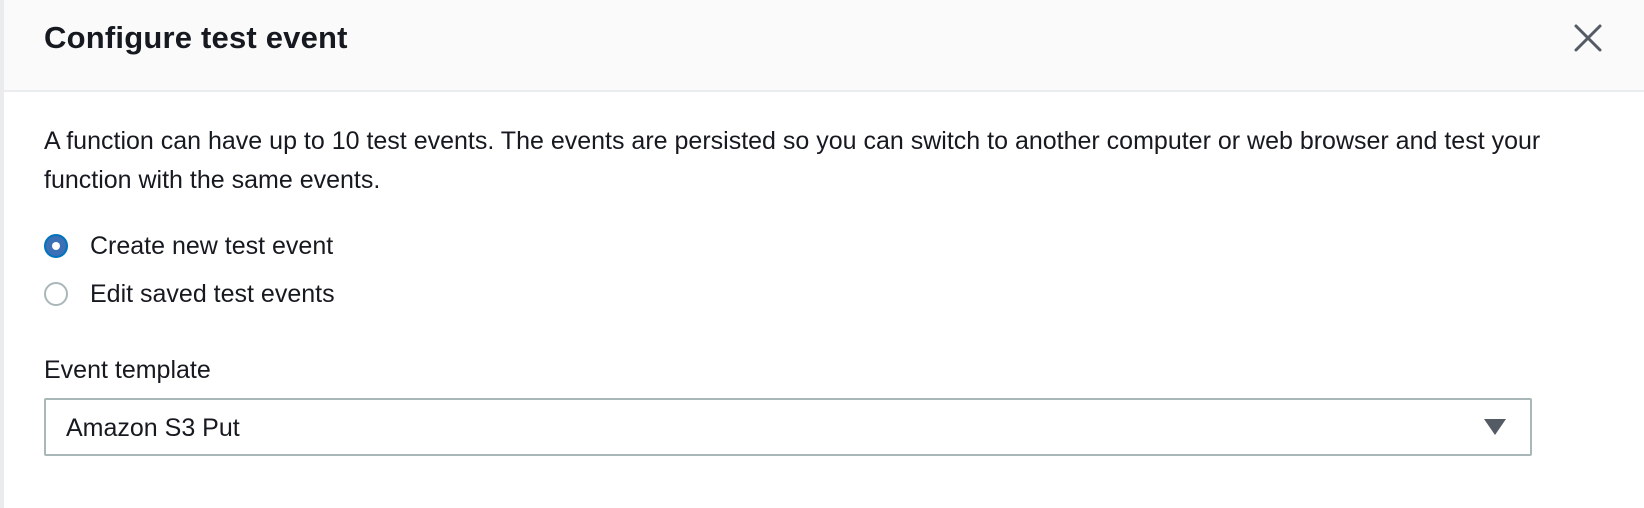 The image size is (1644, 508). Describe the element at coordinates (788, 427) in the screenshot. I see `event-template-select: Amazon S3 Put` at that location.